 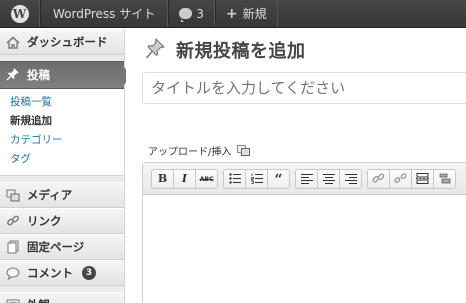 I want to click on comments-count: 3, so click(x=200, y=13).